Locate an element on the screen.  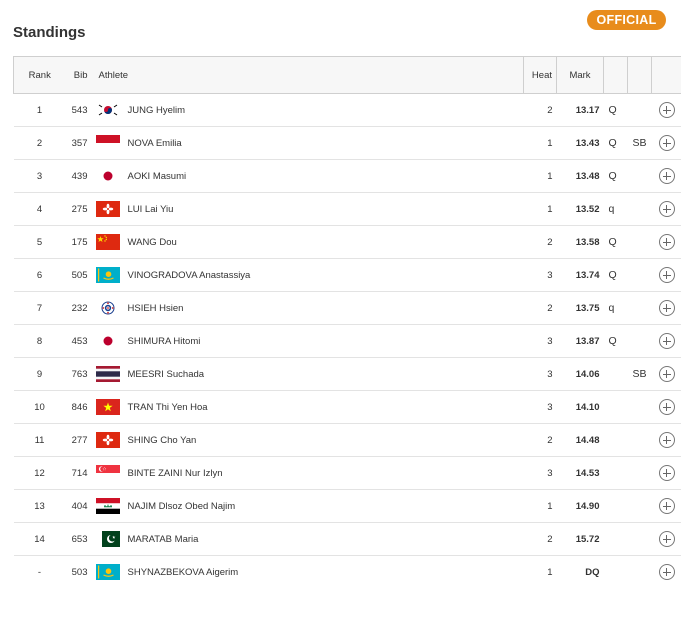
bib-cell: 275 is located at coordinates (80, 209).